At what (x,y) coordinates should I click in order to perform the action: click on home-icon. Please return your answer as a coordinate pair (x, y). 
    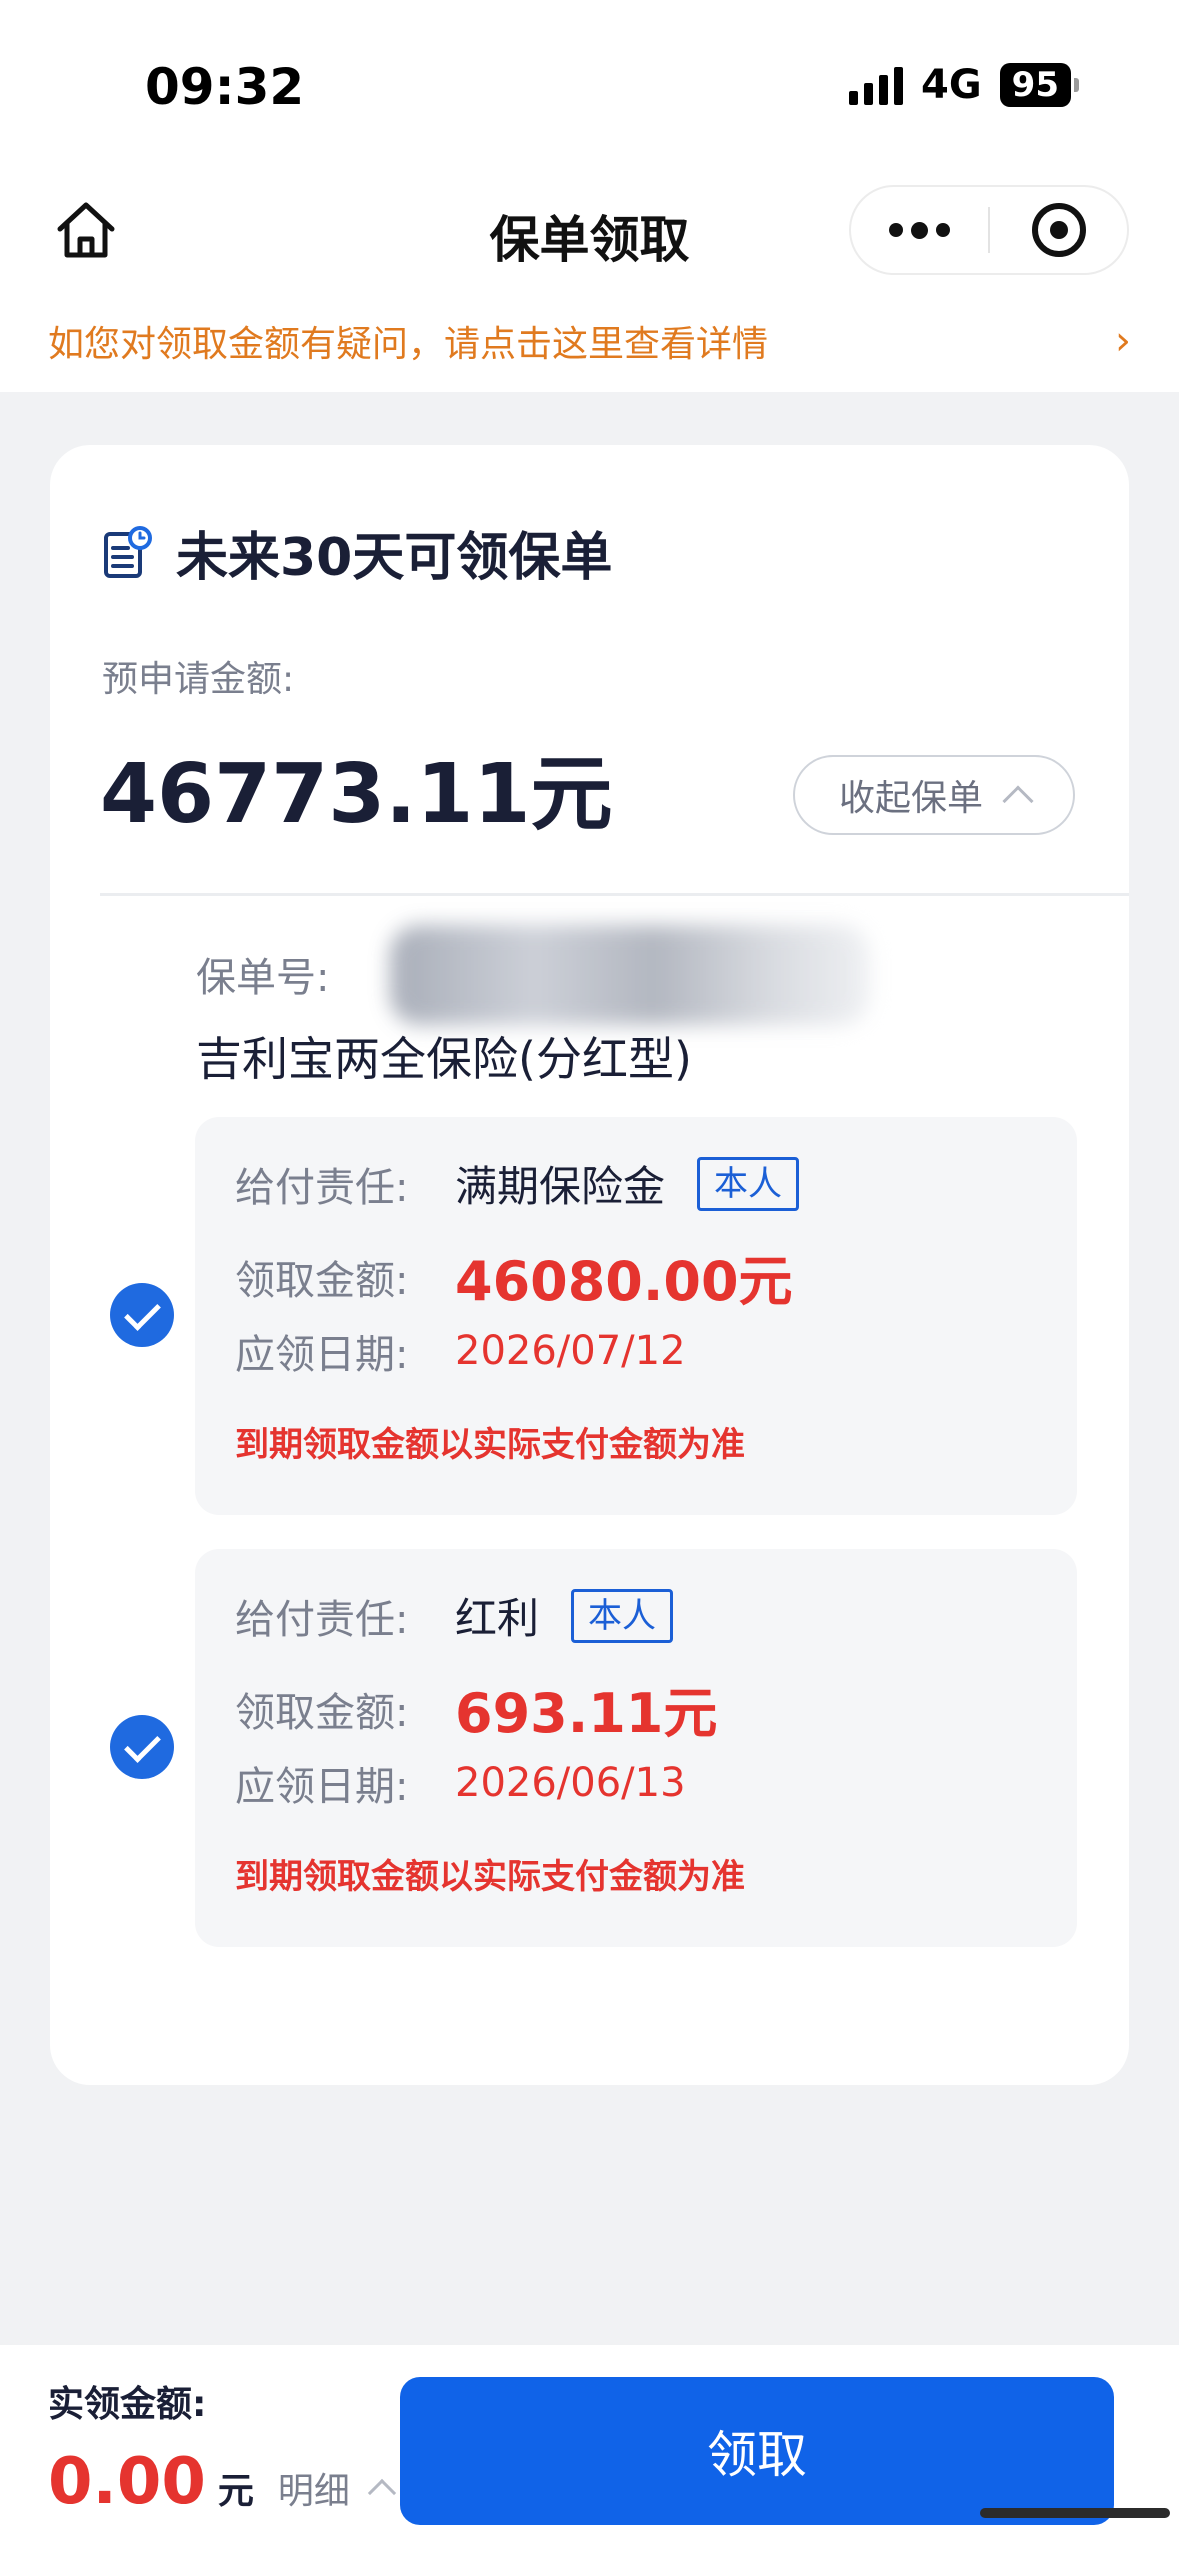
    Looking at the image, I should click on (86, 230).